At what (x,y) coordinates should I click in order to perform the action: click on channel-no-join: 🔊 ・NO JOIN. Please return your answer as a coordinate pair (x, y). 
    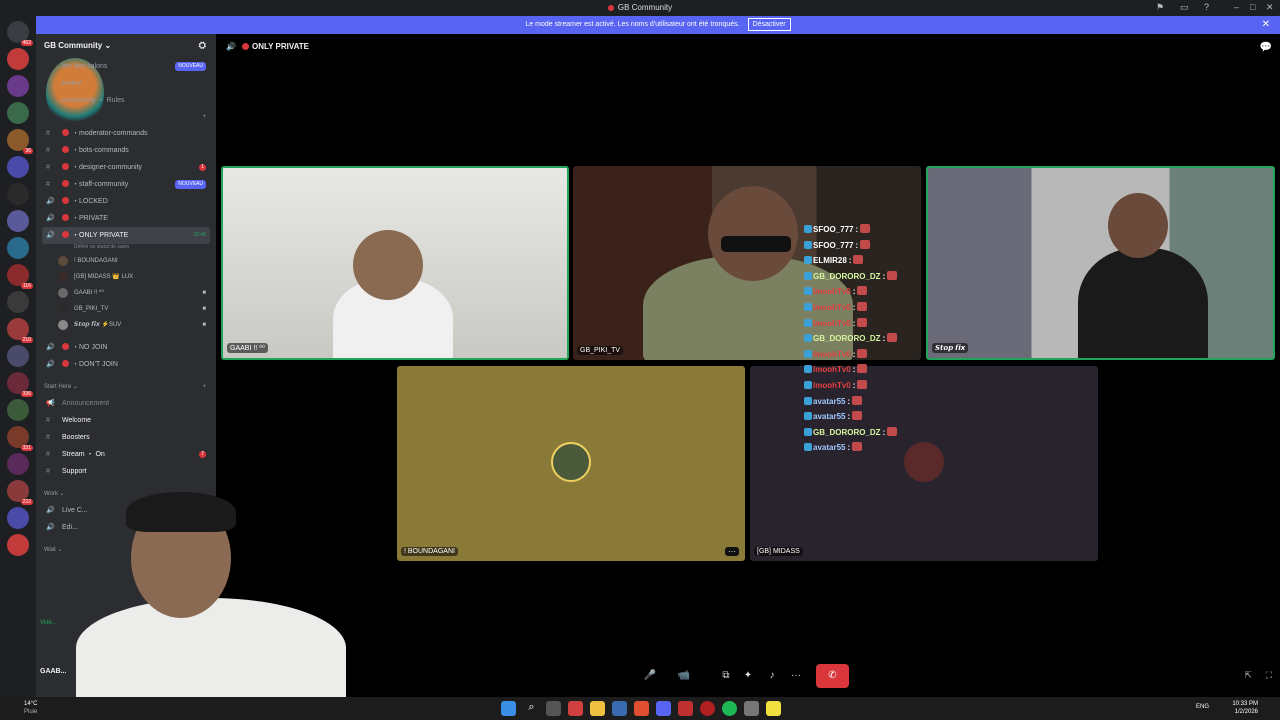
    Looking at the image, I should click on (126, 347).